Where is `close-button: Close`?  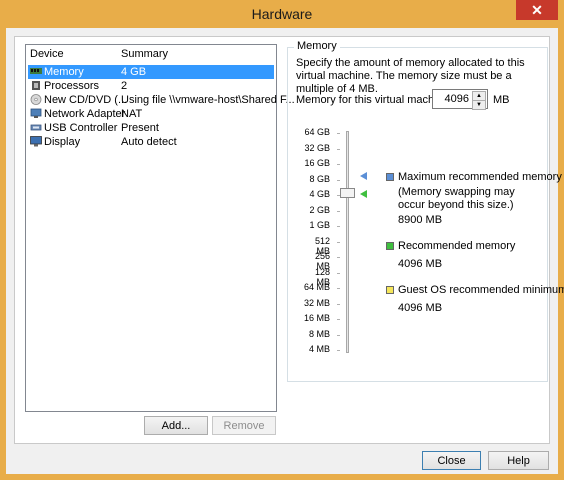 close-button: Close is located at coordinates (451, 460).